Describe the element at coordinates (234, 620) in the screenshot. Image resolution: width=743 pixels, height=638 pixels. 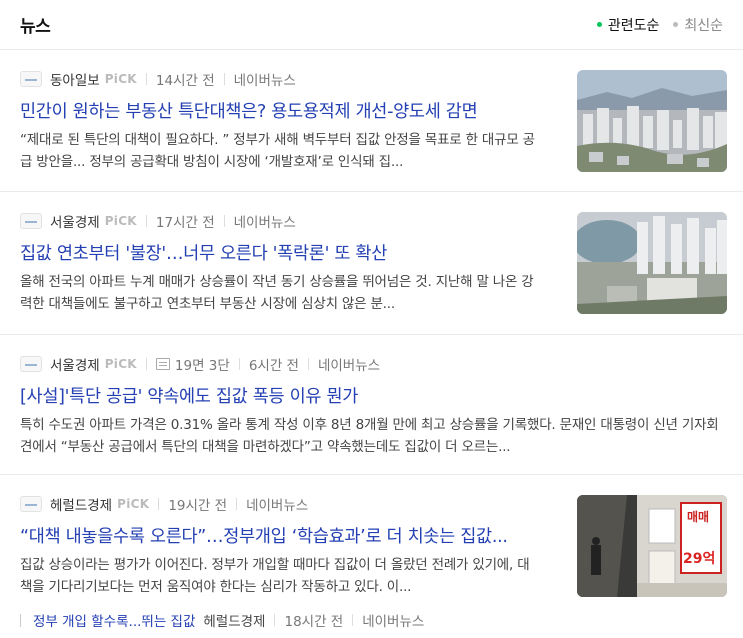
I see `related-press-name: 헤럴드경제` at that location.